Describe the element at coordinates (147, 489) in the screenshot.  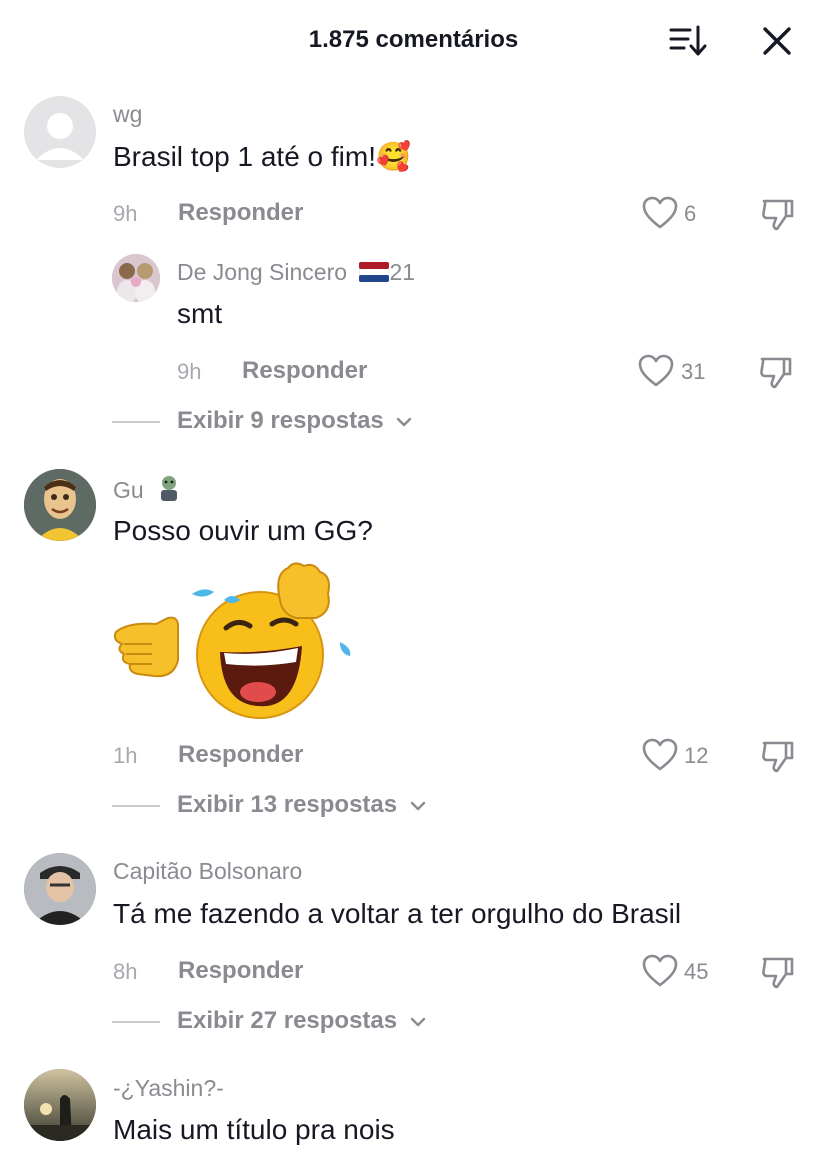
I see `comment-username: Gu` at that location.